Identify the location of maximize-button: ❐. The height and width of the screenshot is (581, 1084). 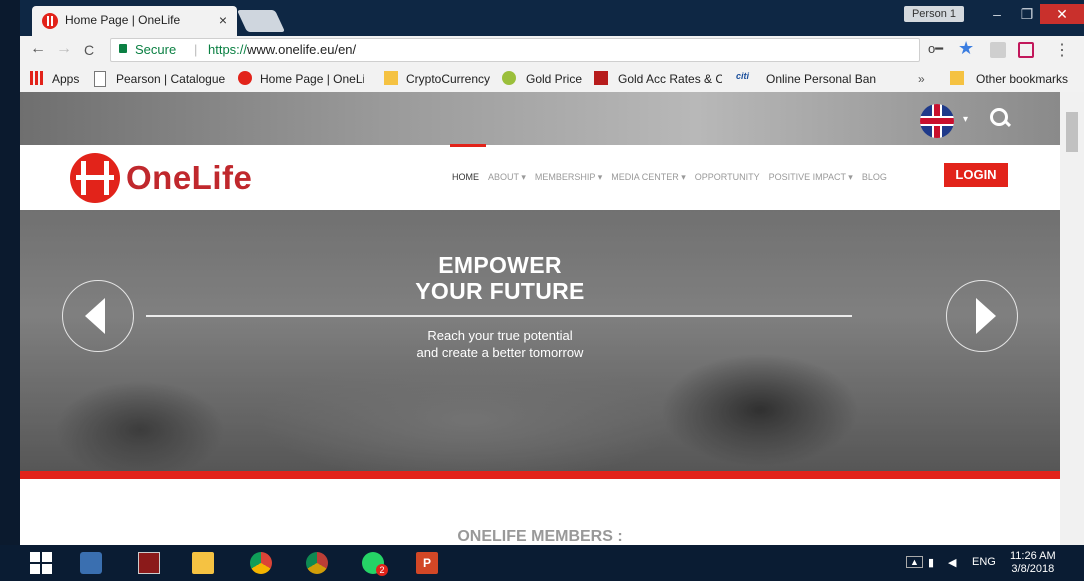
(1027, 14).